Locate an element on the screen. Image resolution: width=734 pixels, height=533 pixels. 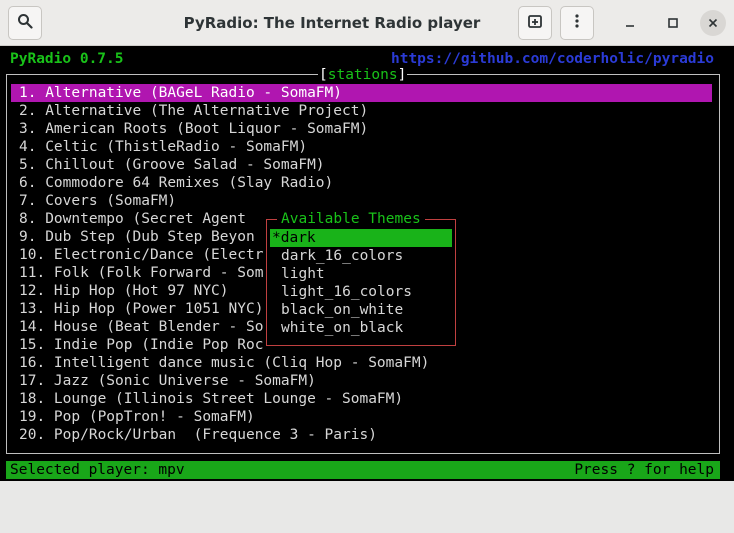
station-item: 7. Covers (SomaFM) is located at coordinates (361, 201).